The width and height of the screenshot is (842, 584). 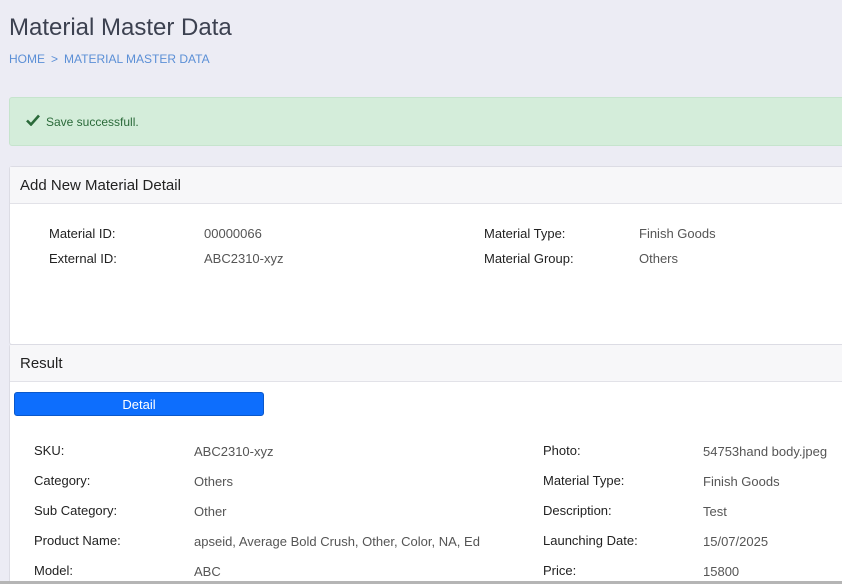 I want to click on result-material-type-value: Finish Goods, so click(x=741, y=481).